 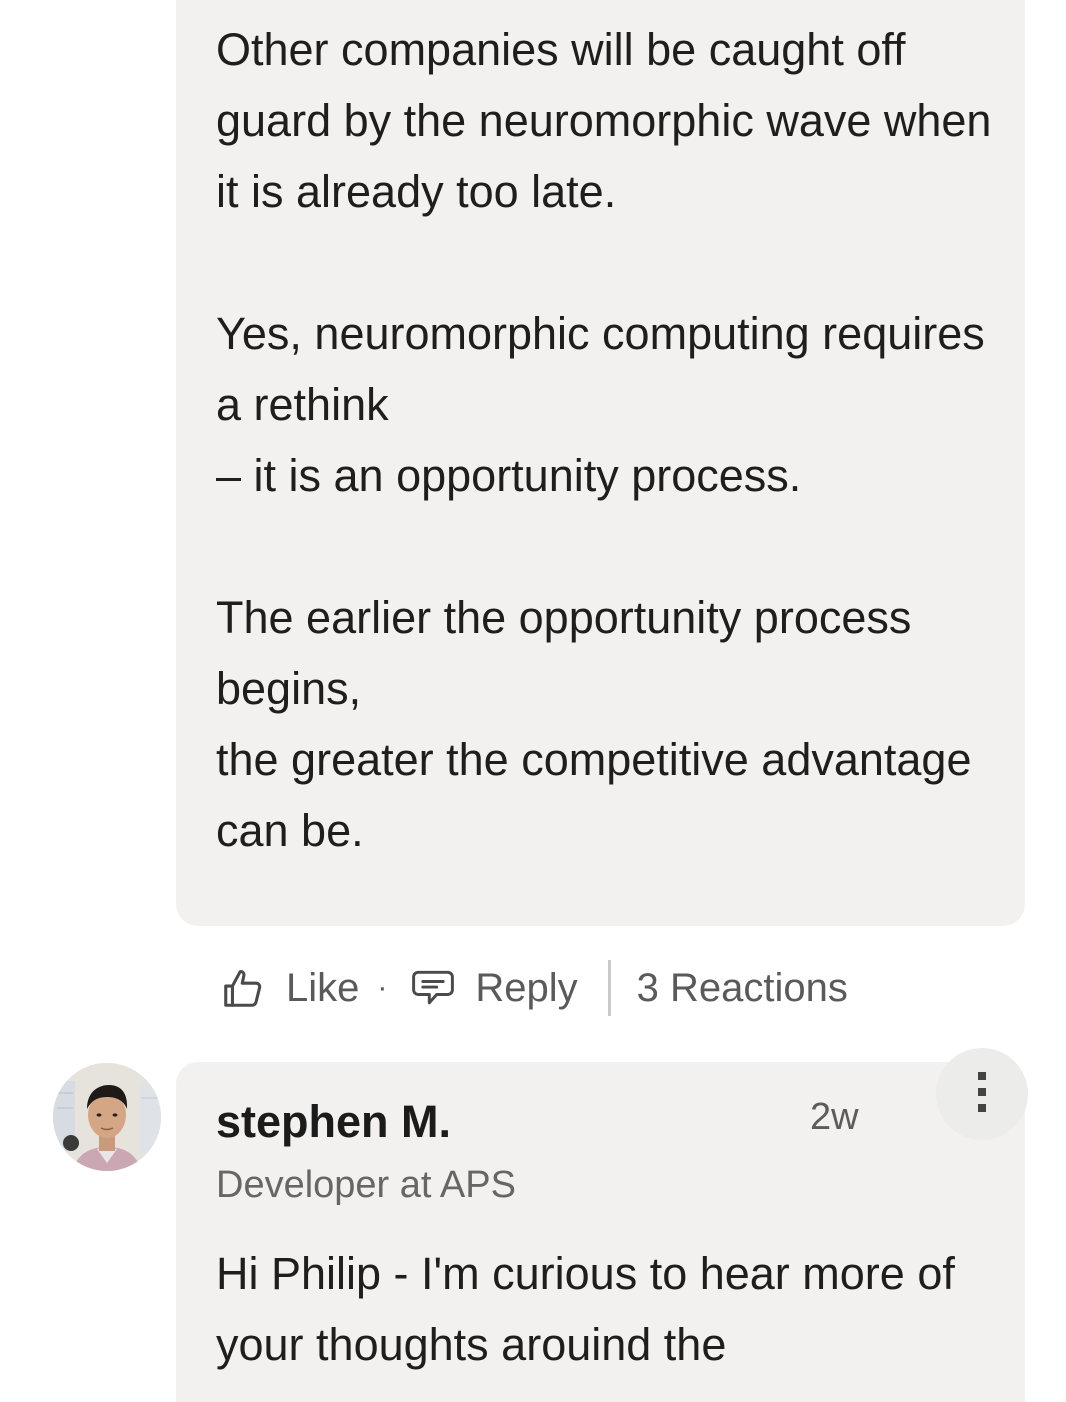 What do you see at coordinates (243, 988) in the screenshot?
I see `thumbs-up-icon` at bounding box center [243, 988].